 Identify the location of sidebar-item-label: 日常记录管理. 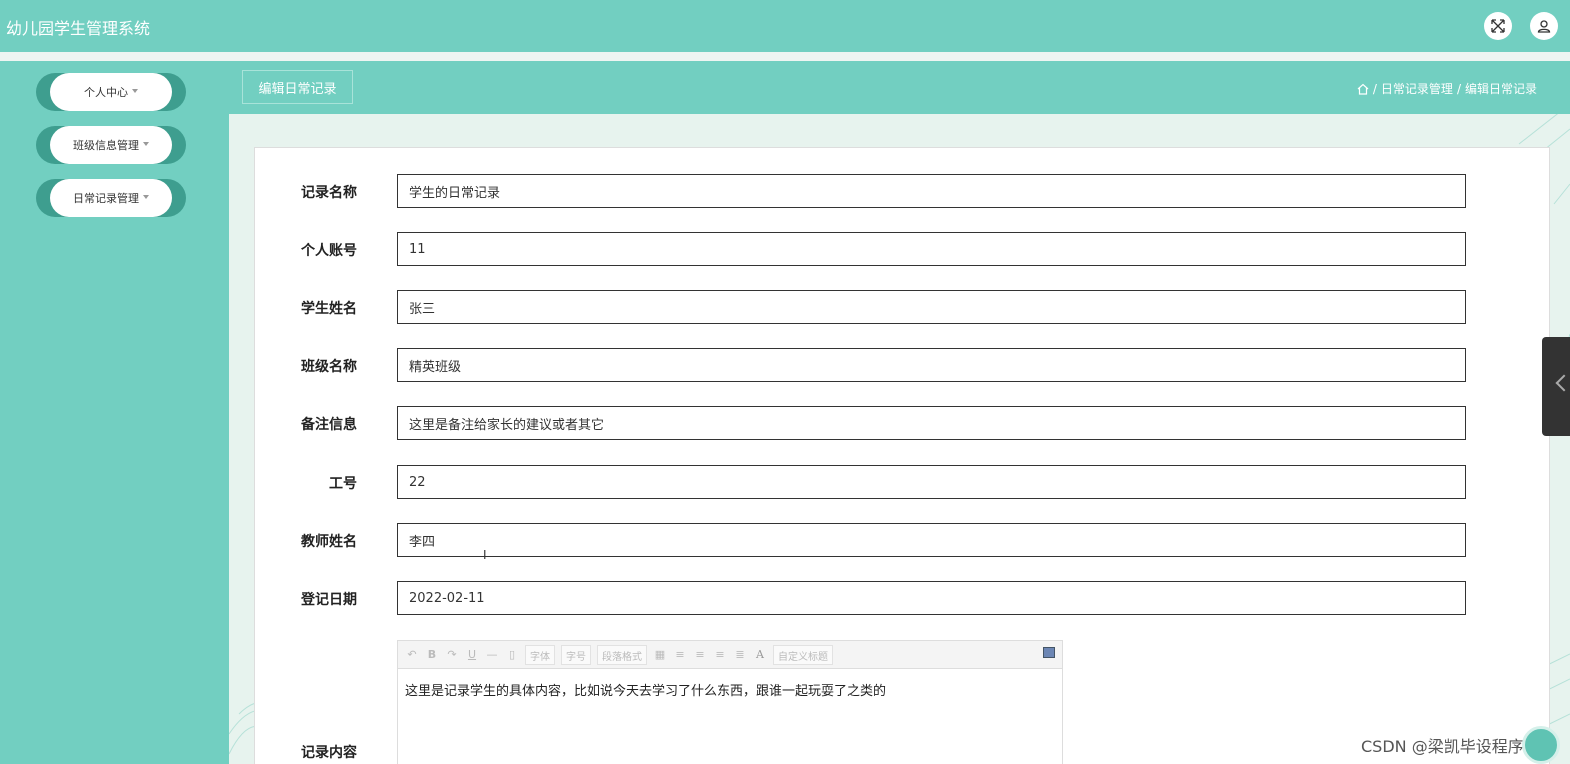
(106, 198).